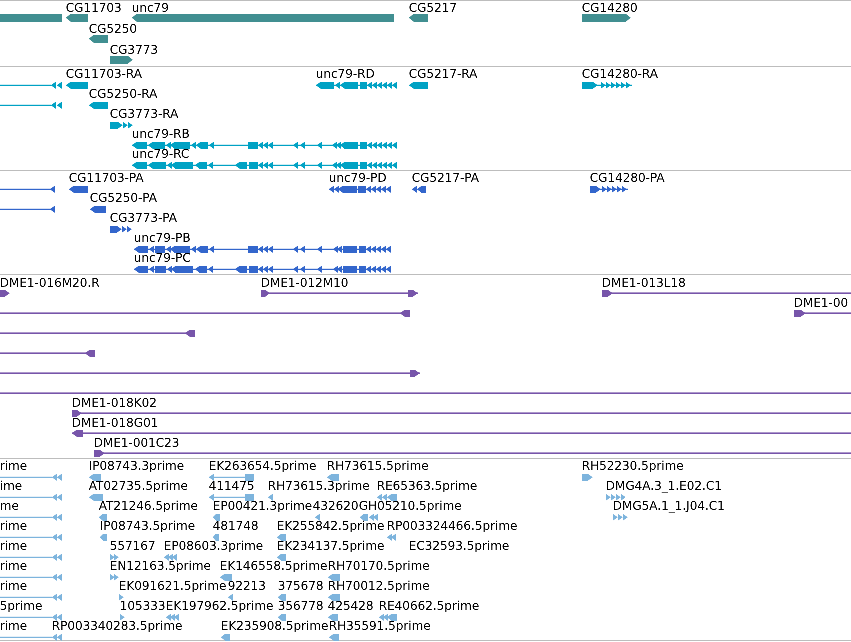 Image resolution: width=851 pixels, height=642 pixels. I want to click on feature-label: me, so click(10, 506).